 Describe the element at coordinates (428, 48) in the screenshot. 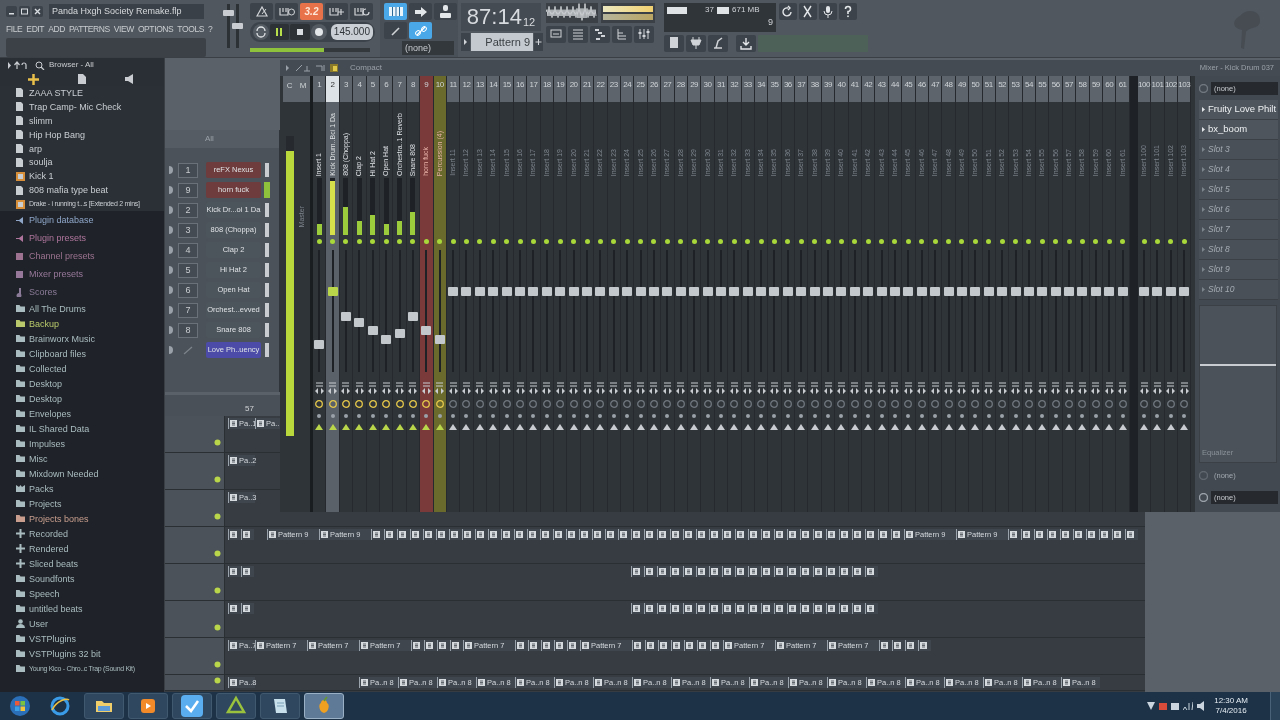

I see `snap-selector: (none)` at that location.